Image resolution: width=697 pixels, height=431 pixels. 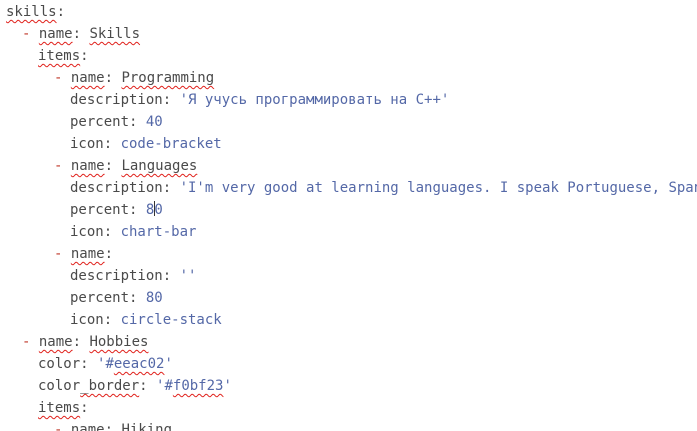 I want to click on code-line: - name: Hobbies, so click(x=85, y=342).